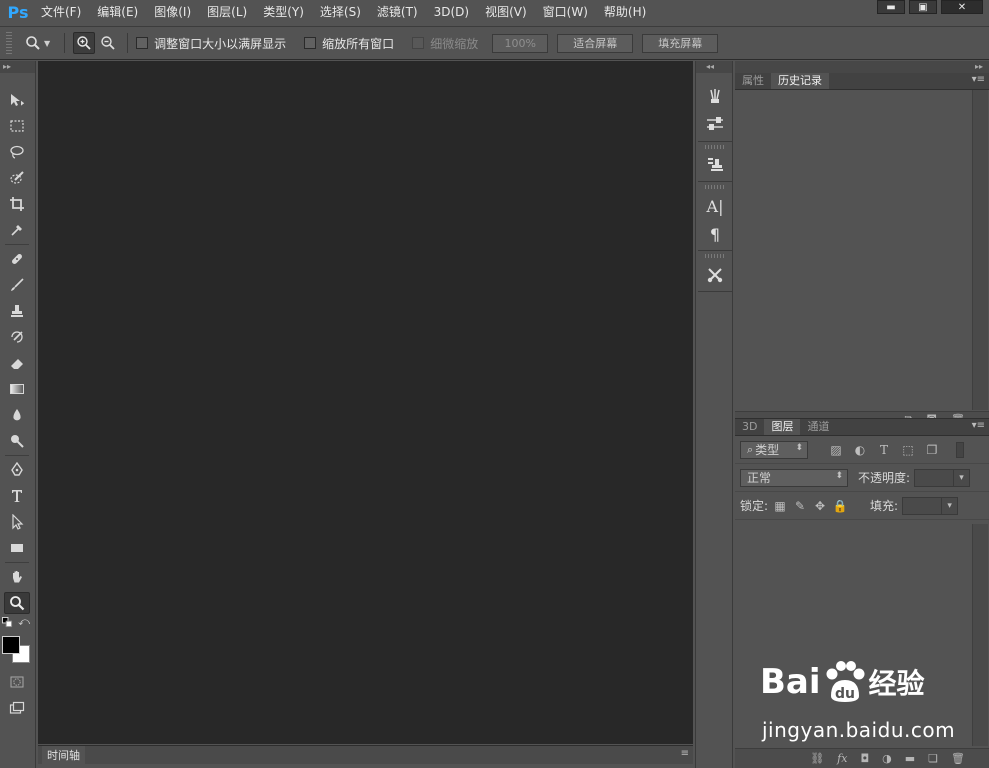  What do you see at coordinates (47, 43) in the screenshot?
I see `preset-dropdown-icon: ▼` at bounding box center [47, 43].